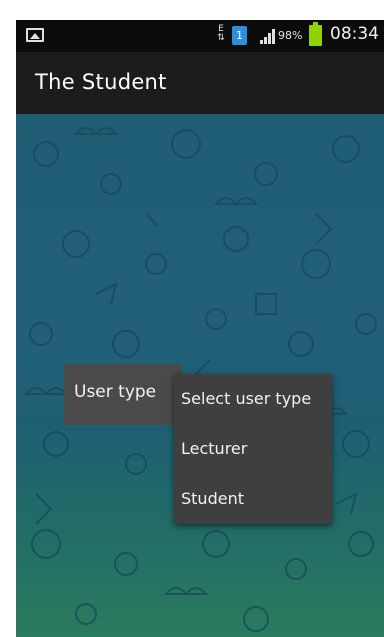 The width and height of the screenshot is (384, 637). What do you see at coordinates (200, 83) in the screenshot?
I see `action-bar: The Student` at bounding box center [200, 83].